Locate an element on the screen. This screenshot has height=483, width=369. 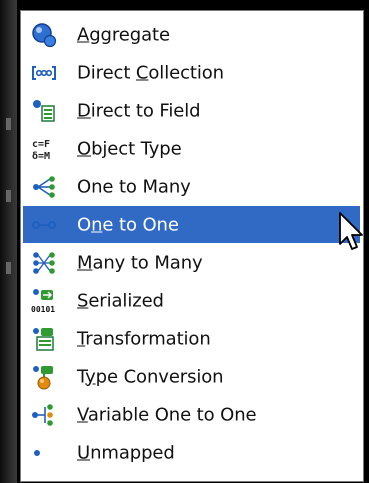
direct-to-field-icon is located at coordinates (44, 111).